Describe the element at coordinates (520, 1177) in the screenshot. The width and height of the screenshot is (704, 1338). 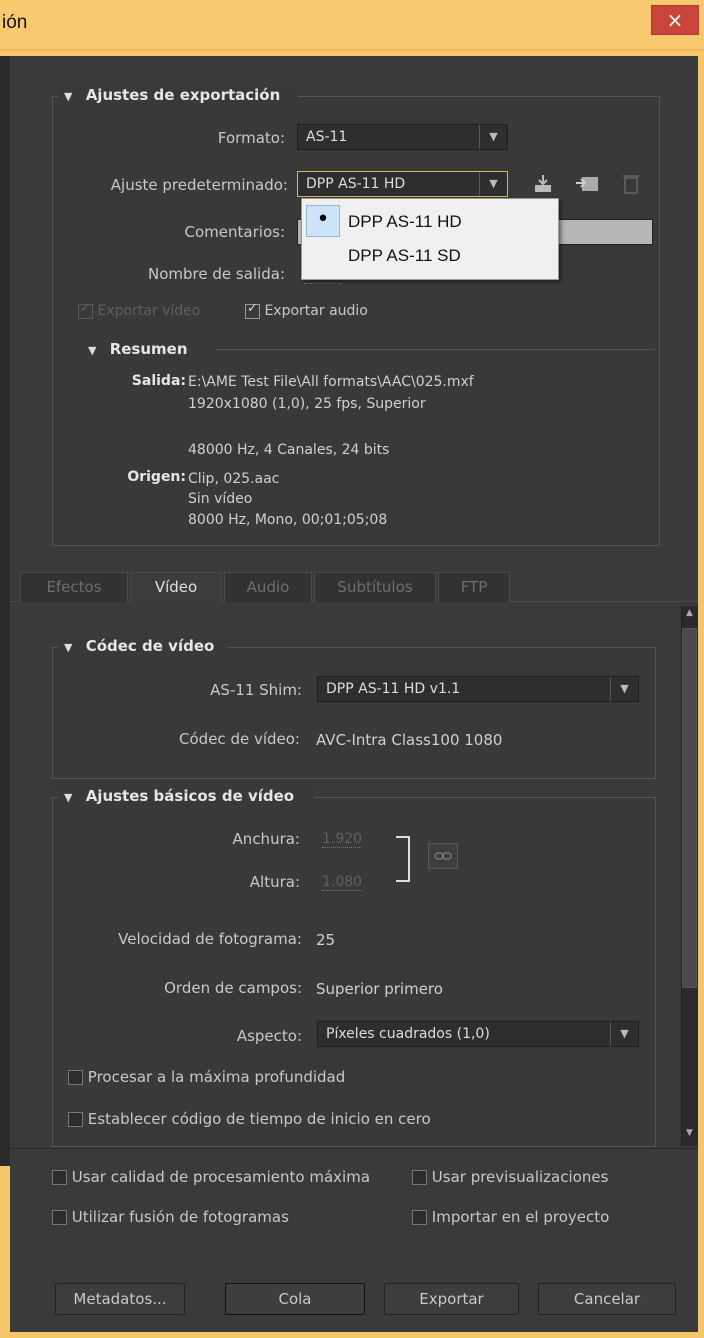
I see `previews-label: Usar previsualizaciones` at that location.